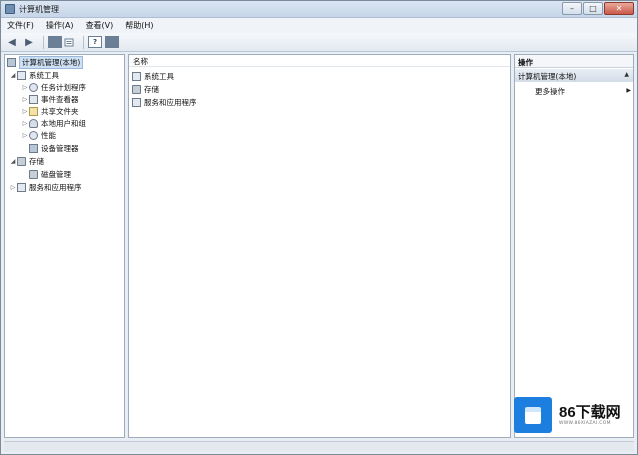 The width and height of the screenshot is (638, 455). I want to click on list-item: 存储, so click(145, 89).